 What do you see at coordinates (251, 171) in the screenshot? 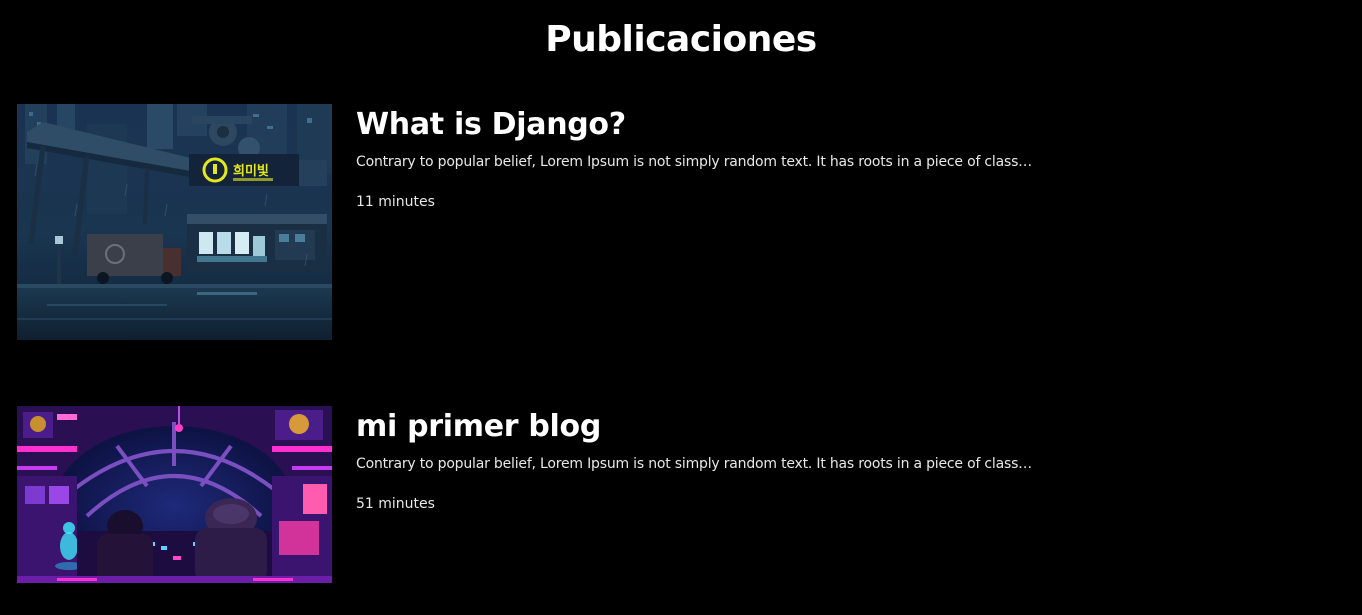
I see `neon-sign-text: 희미빛` at bounding box center [251, 171].